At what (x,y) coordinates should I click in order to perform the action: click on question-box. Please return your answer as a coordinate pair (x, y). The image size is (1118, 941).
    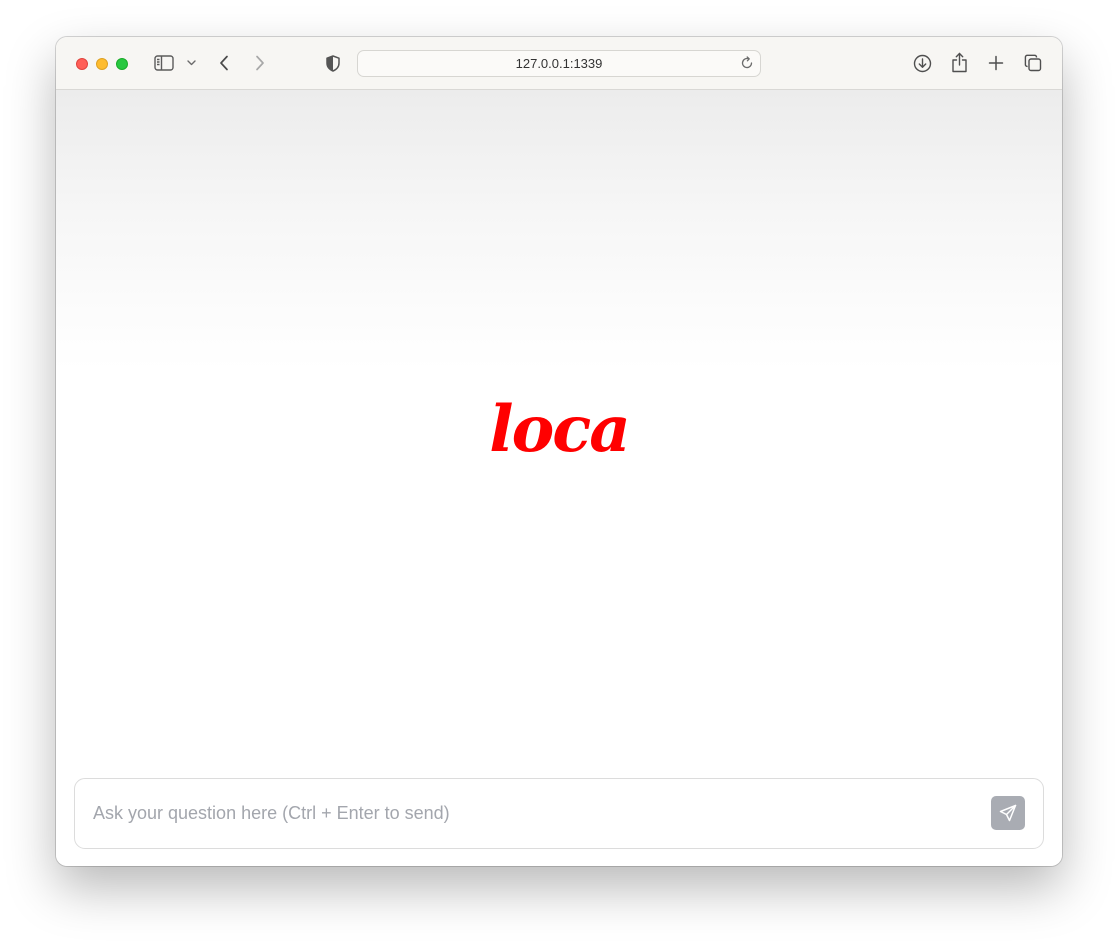
    Looking at the image, I should click on (559, 813).